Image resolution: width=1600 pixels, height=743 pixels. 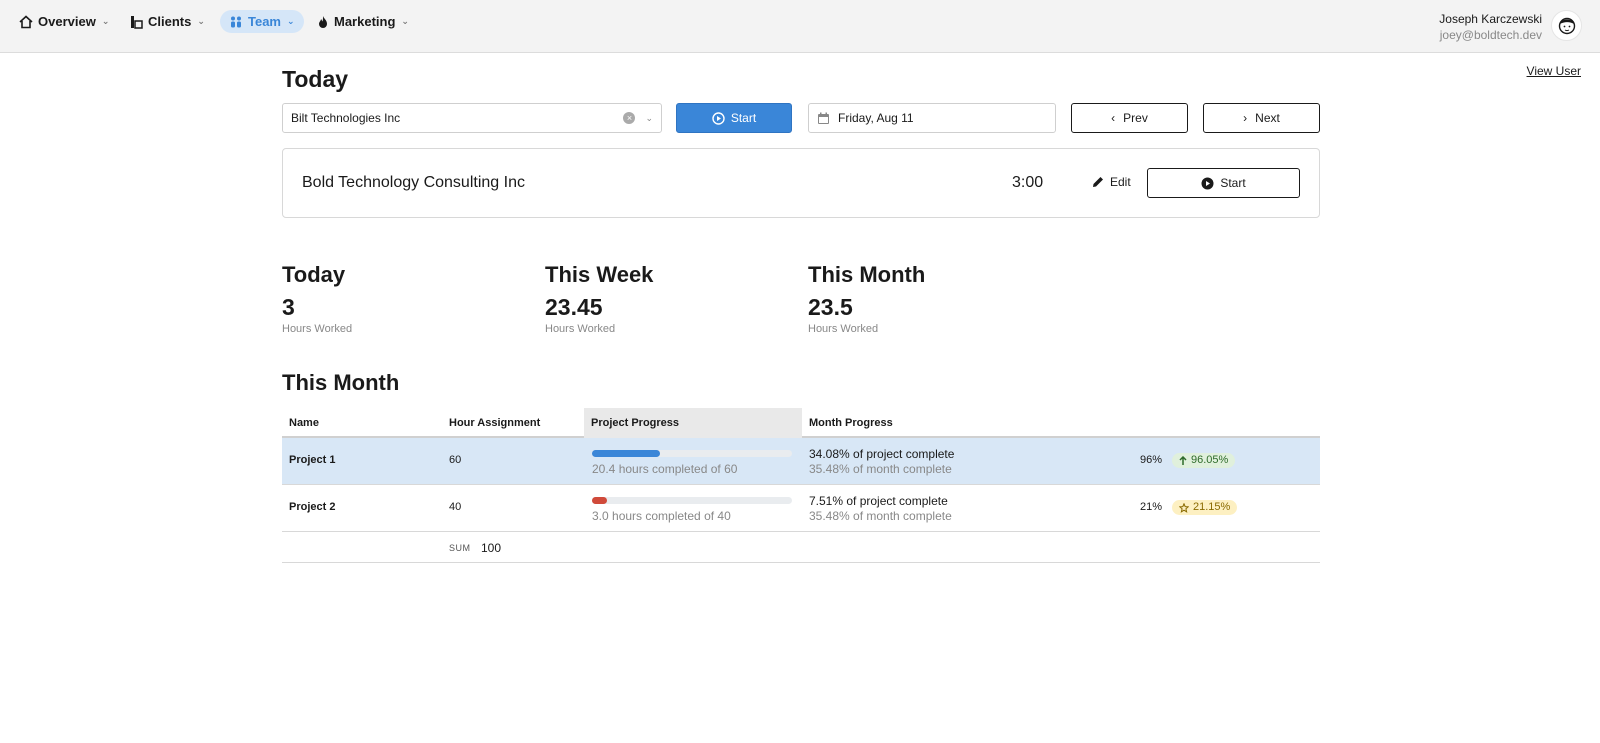 What do you see at coordinates (1098, 182) in the screenshot?
I see `pencil-icon` at bounding box center [1098, 182].